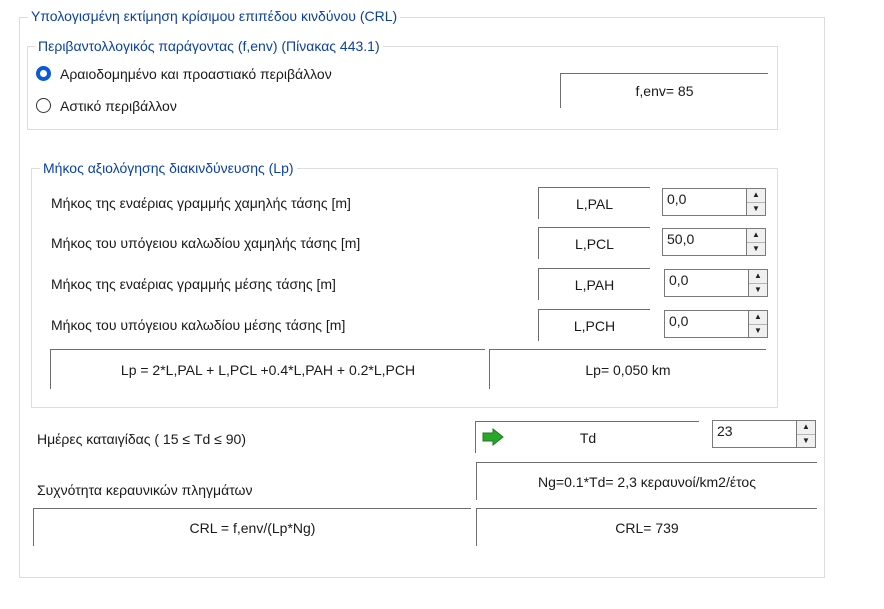 The width and height of the screenshot is (884, 609). I want to click on radio-suburban-label: Αραιοδομημένο και προαστιακό περιβάλλον, so click(196, 74).